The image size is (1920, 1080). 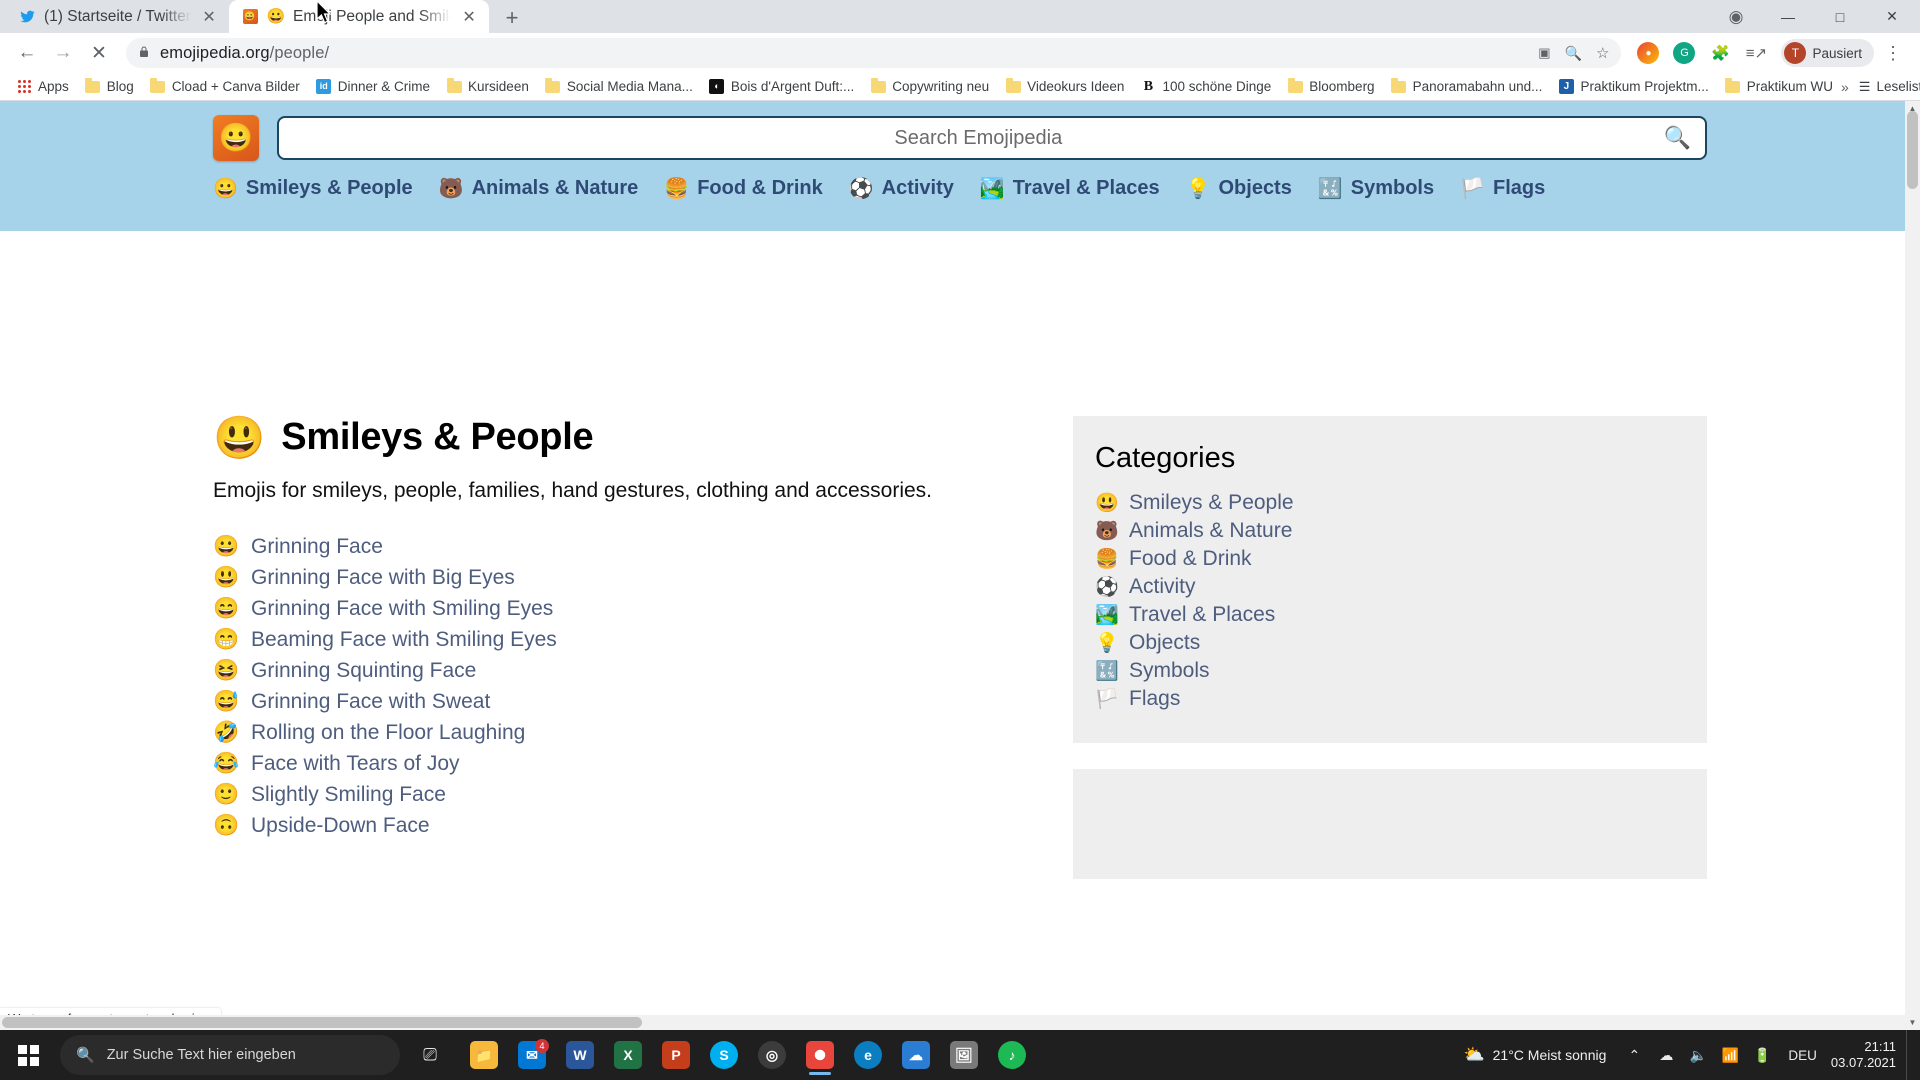 I want to click on list-item: 😅 Grinning Face with Sweat, so click(x=613, y=701).